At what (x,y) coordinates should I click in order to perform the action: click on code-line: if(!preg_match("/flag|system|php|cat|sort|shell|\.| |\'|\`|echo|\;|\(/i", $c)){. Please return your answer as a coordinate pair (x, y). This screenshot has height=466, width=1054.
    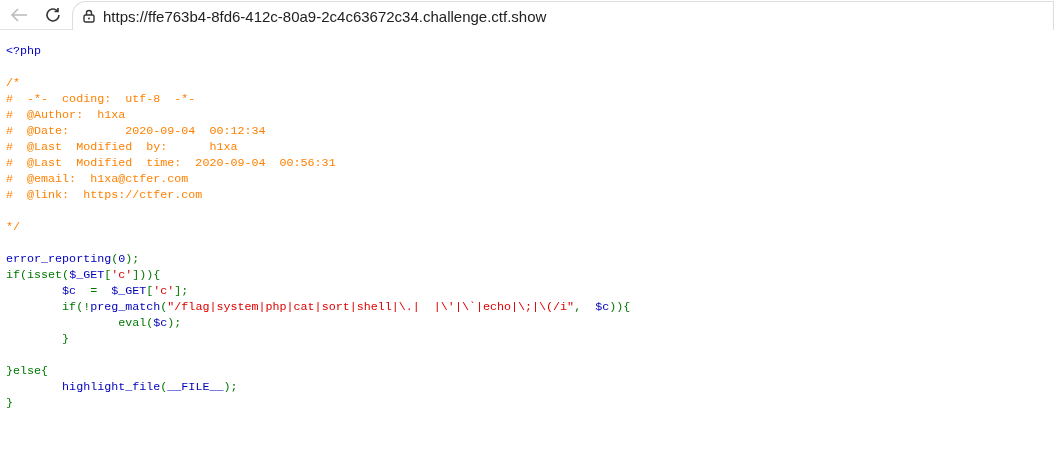
    Looking at the image, I should click on (346, 307).